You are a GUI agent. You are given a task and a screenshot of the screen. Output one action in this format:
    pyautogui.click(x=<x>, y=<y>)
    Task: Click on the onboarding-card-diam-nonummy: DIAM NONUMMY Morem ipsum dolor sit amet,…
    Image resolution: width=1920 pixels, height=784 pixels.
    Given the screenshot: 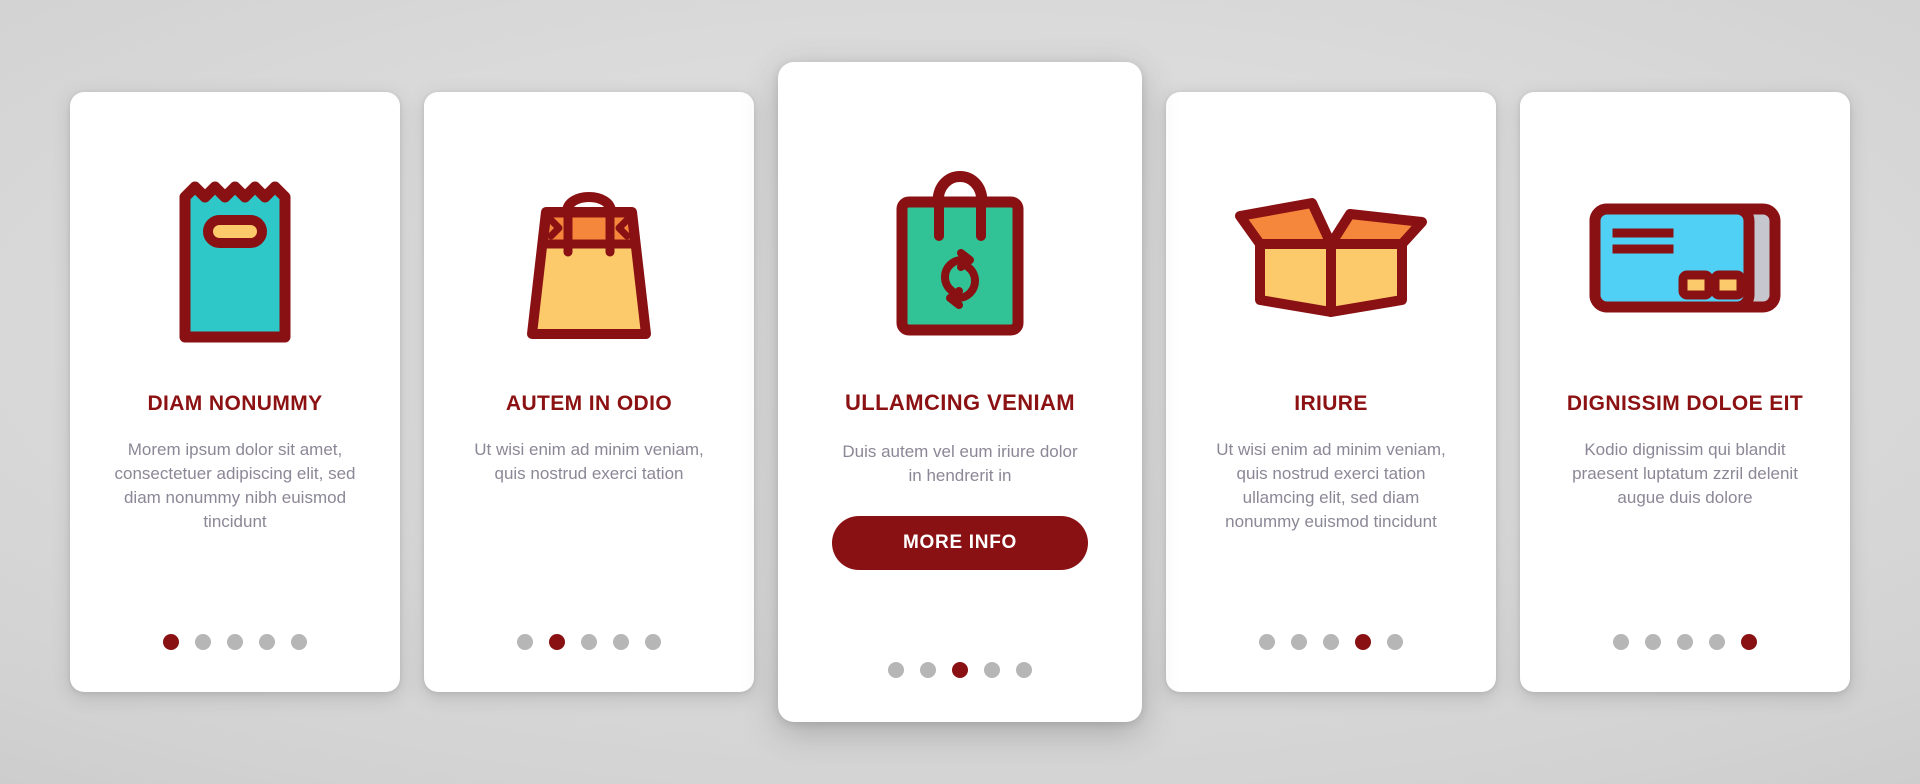 What is the action you would take?
    pyautogui.click(x=235, y=392)
    